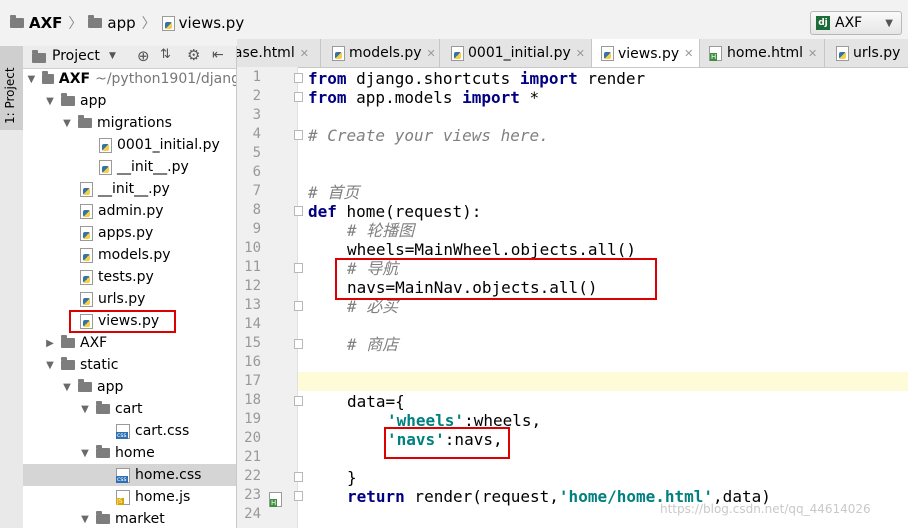  Describe the element at coordinates (193, 55) in the screenshot. I see `gear-icon: ⚙` at that location.